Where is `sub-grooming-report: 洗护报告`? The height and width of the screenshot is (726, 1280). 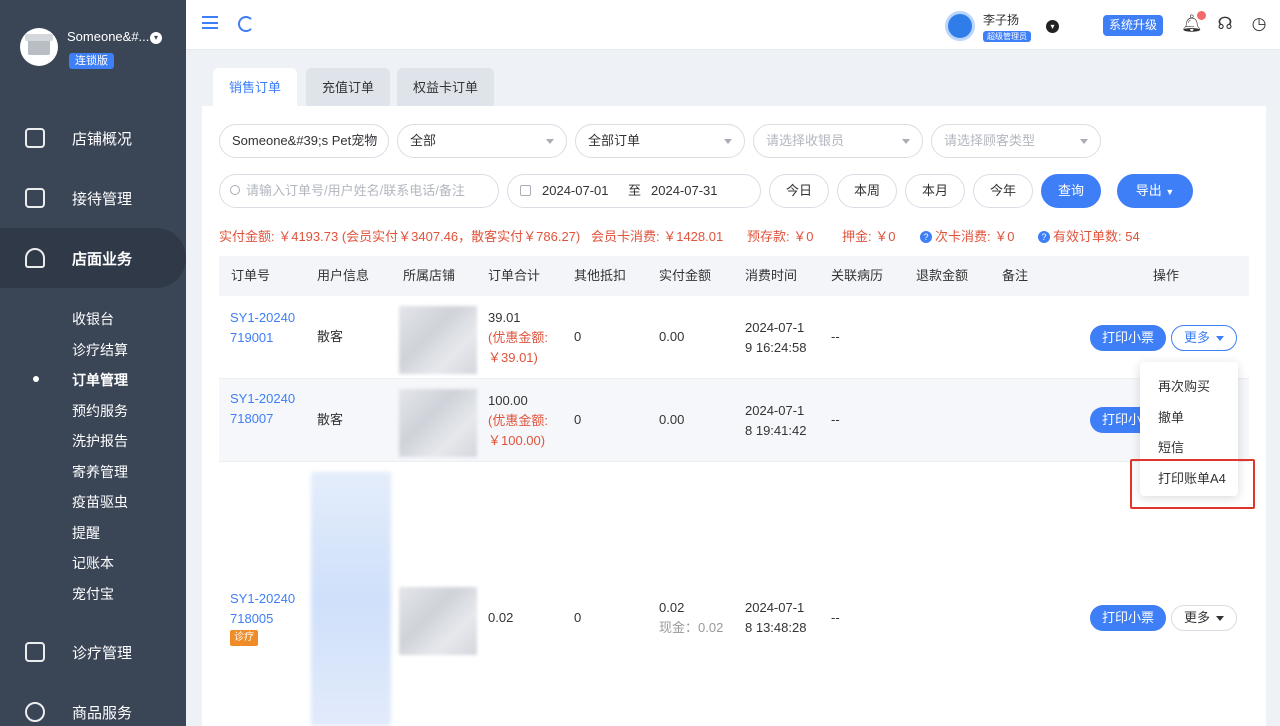
sub-grooming-report: 洗护报告 is located at coordinates (100, 441).